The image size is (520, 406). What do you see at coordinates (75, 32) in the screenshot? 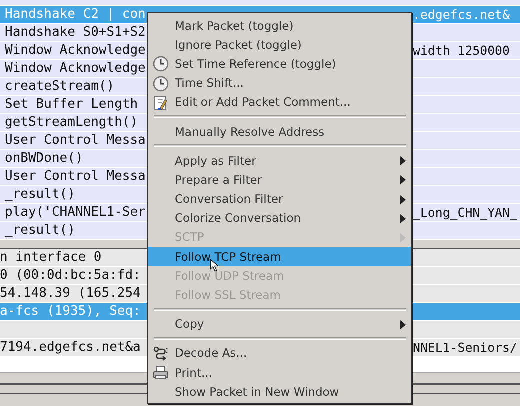
I see `table-cell: Handshake S0+S1+S2` at bounding box center [75, 32].